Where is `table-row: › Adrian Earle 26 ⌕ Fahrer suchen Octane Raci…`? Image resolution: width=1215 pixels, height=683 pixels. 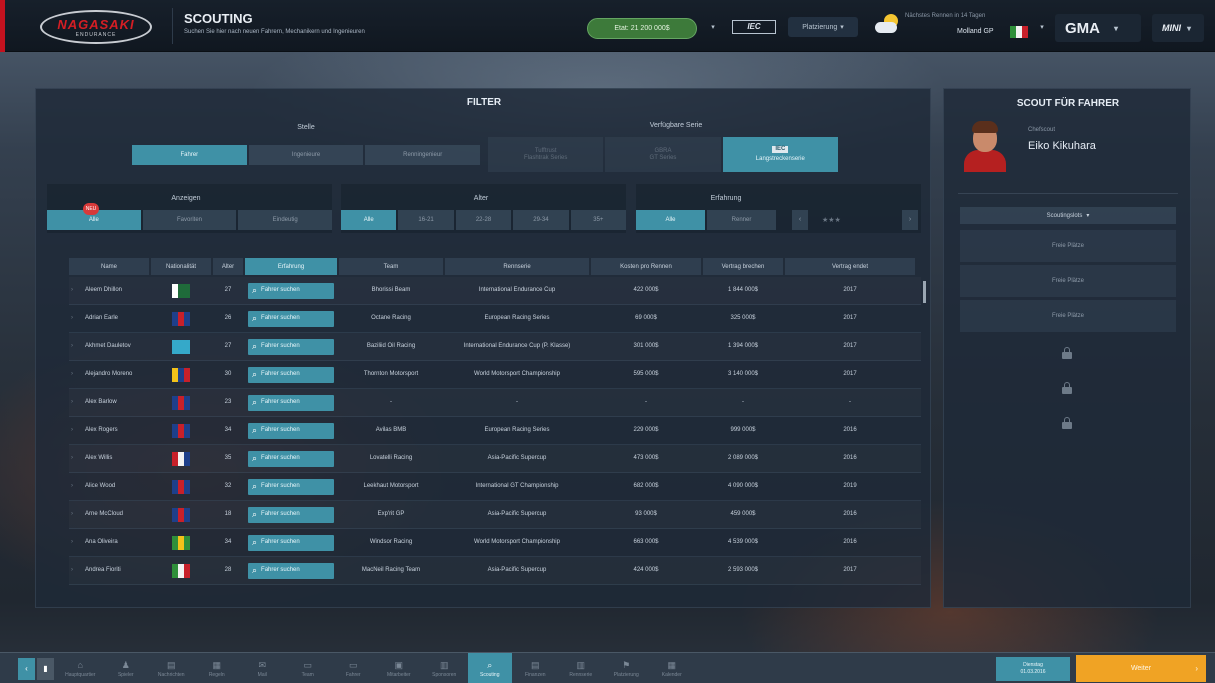
table-row: › Adrian Earle 26 ⌕ Fahrer suchen Octane Raci… is located at coordinates (495, 319).